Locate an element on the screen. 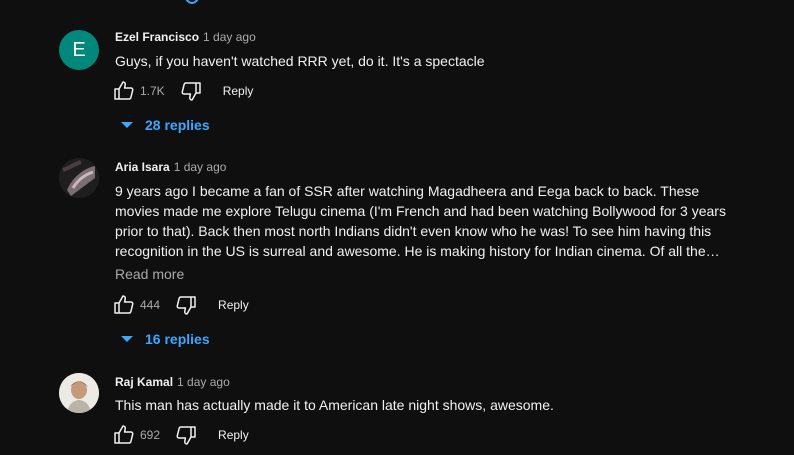 The width and height of the screenshot is (794, 455). comment-actions: 692 Reply is located at coordinates (180, 435).